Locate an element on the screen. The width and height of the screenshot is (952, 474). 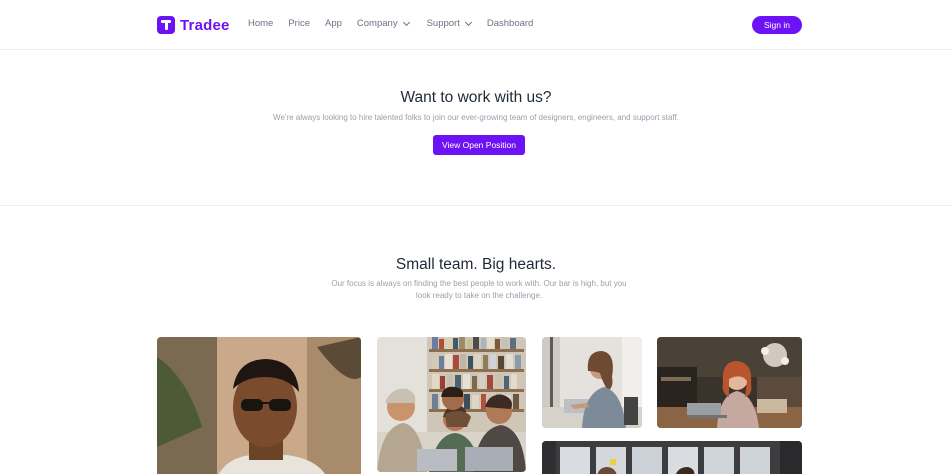
nav-item-home: Home is located at coordinates (260, 23).